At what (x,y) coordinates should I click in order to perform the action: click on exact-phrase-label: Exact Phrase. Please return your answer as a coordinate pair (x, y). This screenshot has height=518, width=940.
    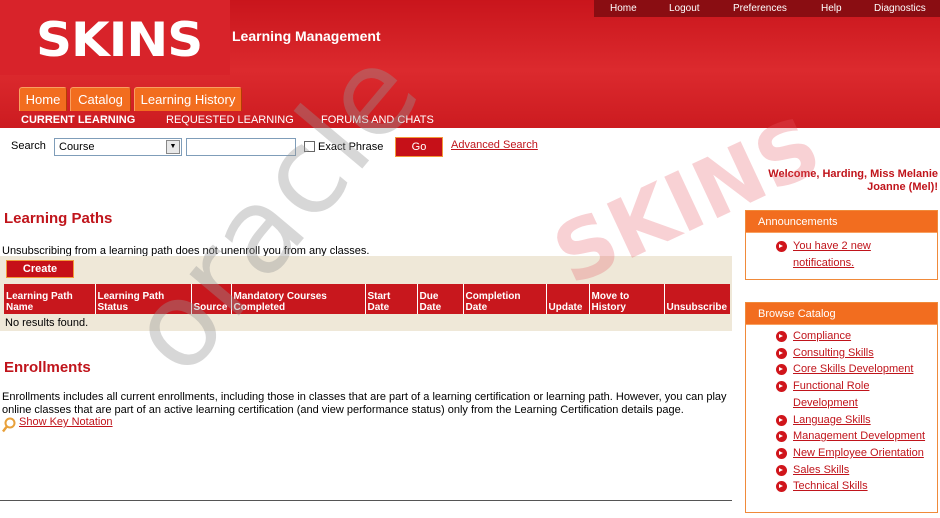
    Looking at the image, I should click on (351, 147).